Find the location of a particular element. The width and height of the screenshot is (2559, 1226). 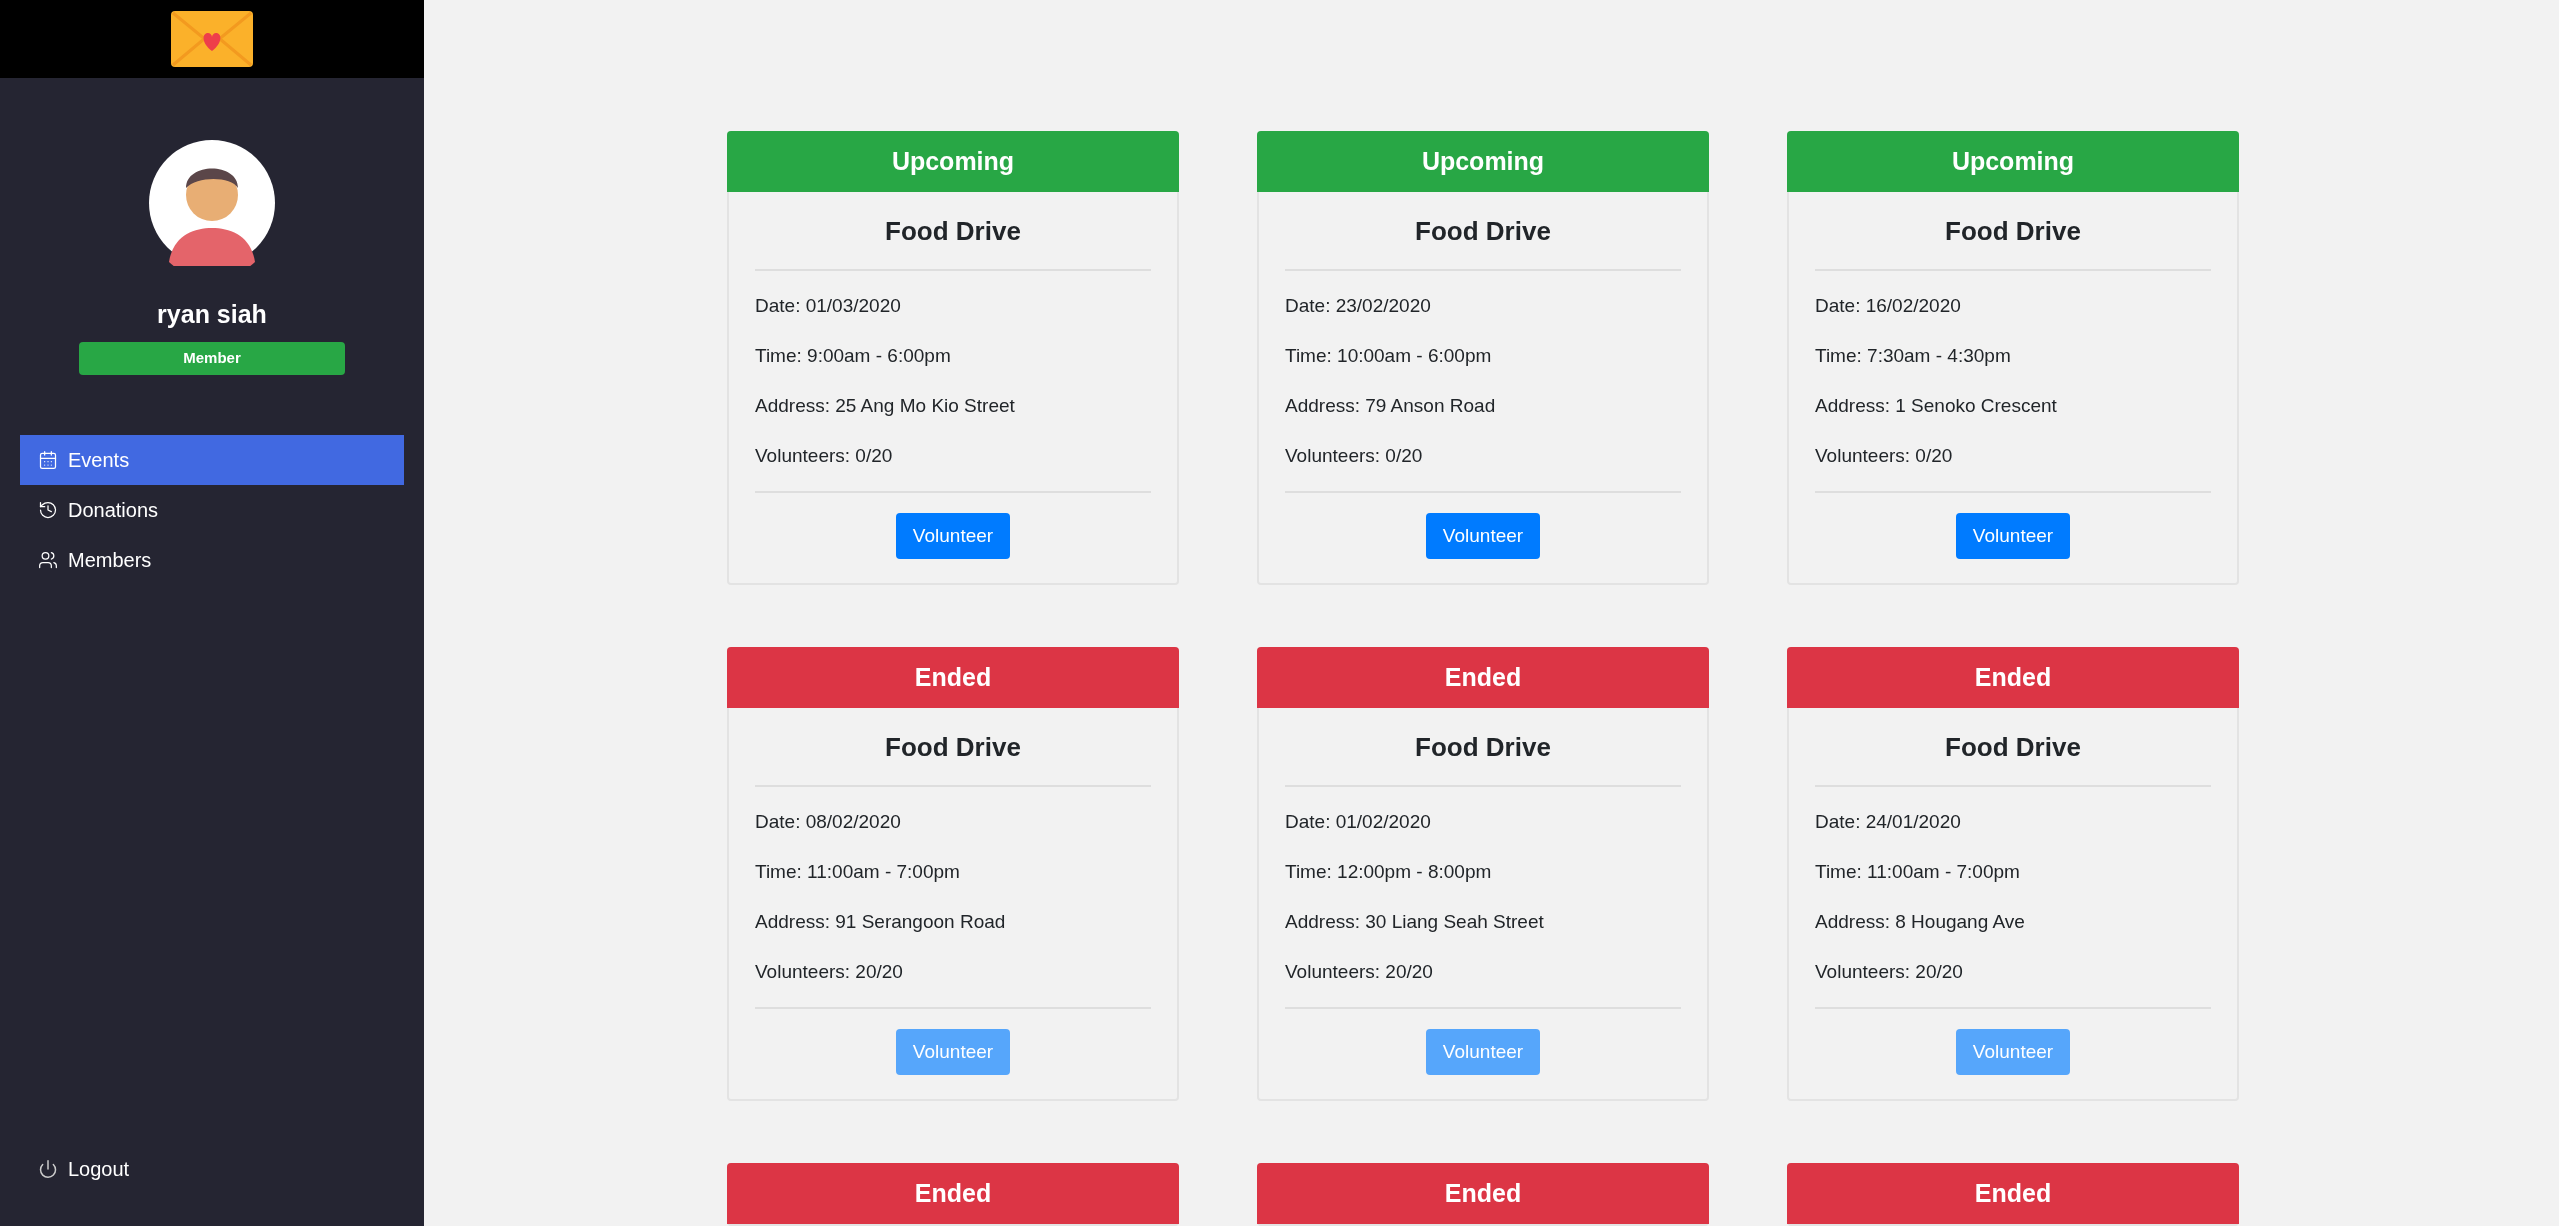

event-detail: Address: 79 Anson Road is located at coordinates (1391, 406).